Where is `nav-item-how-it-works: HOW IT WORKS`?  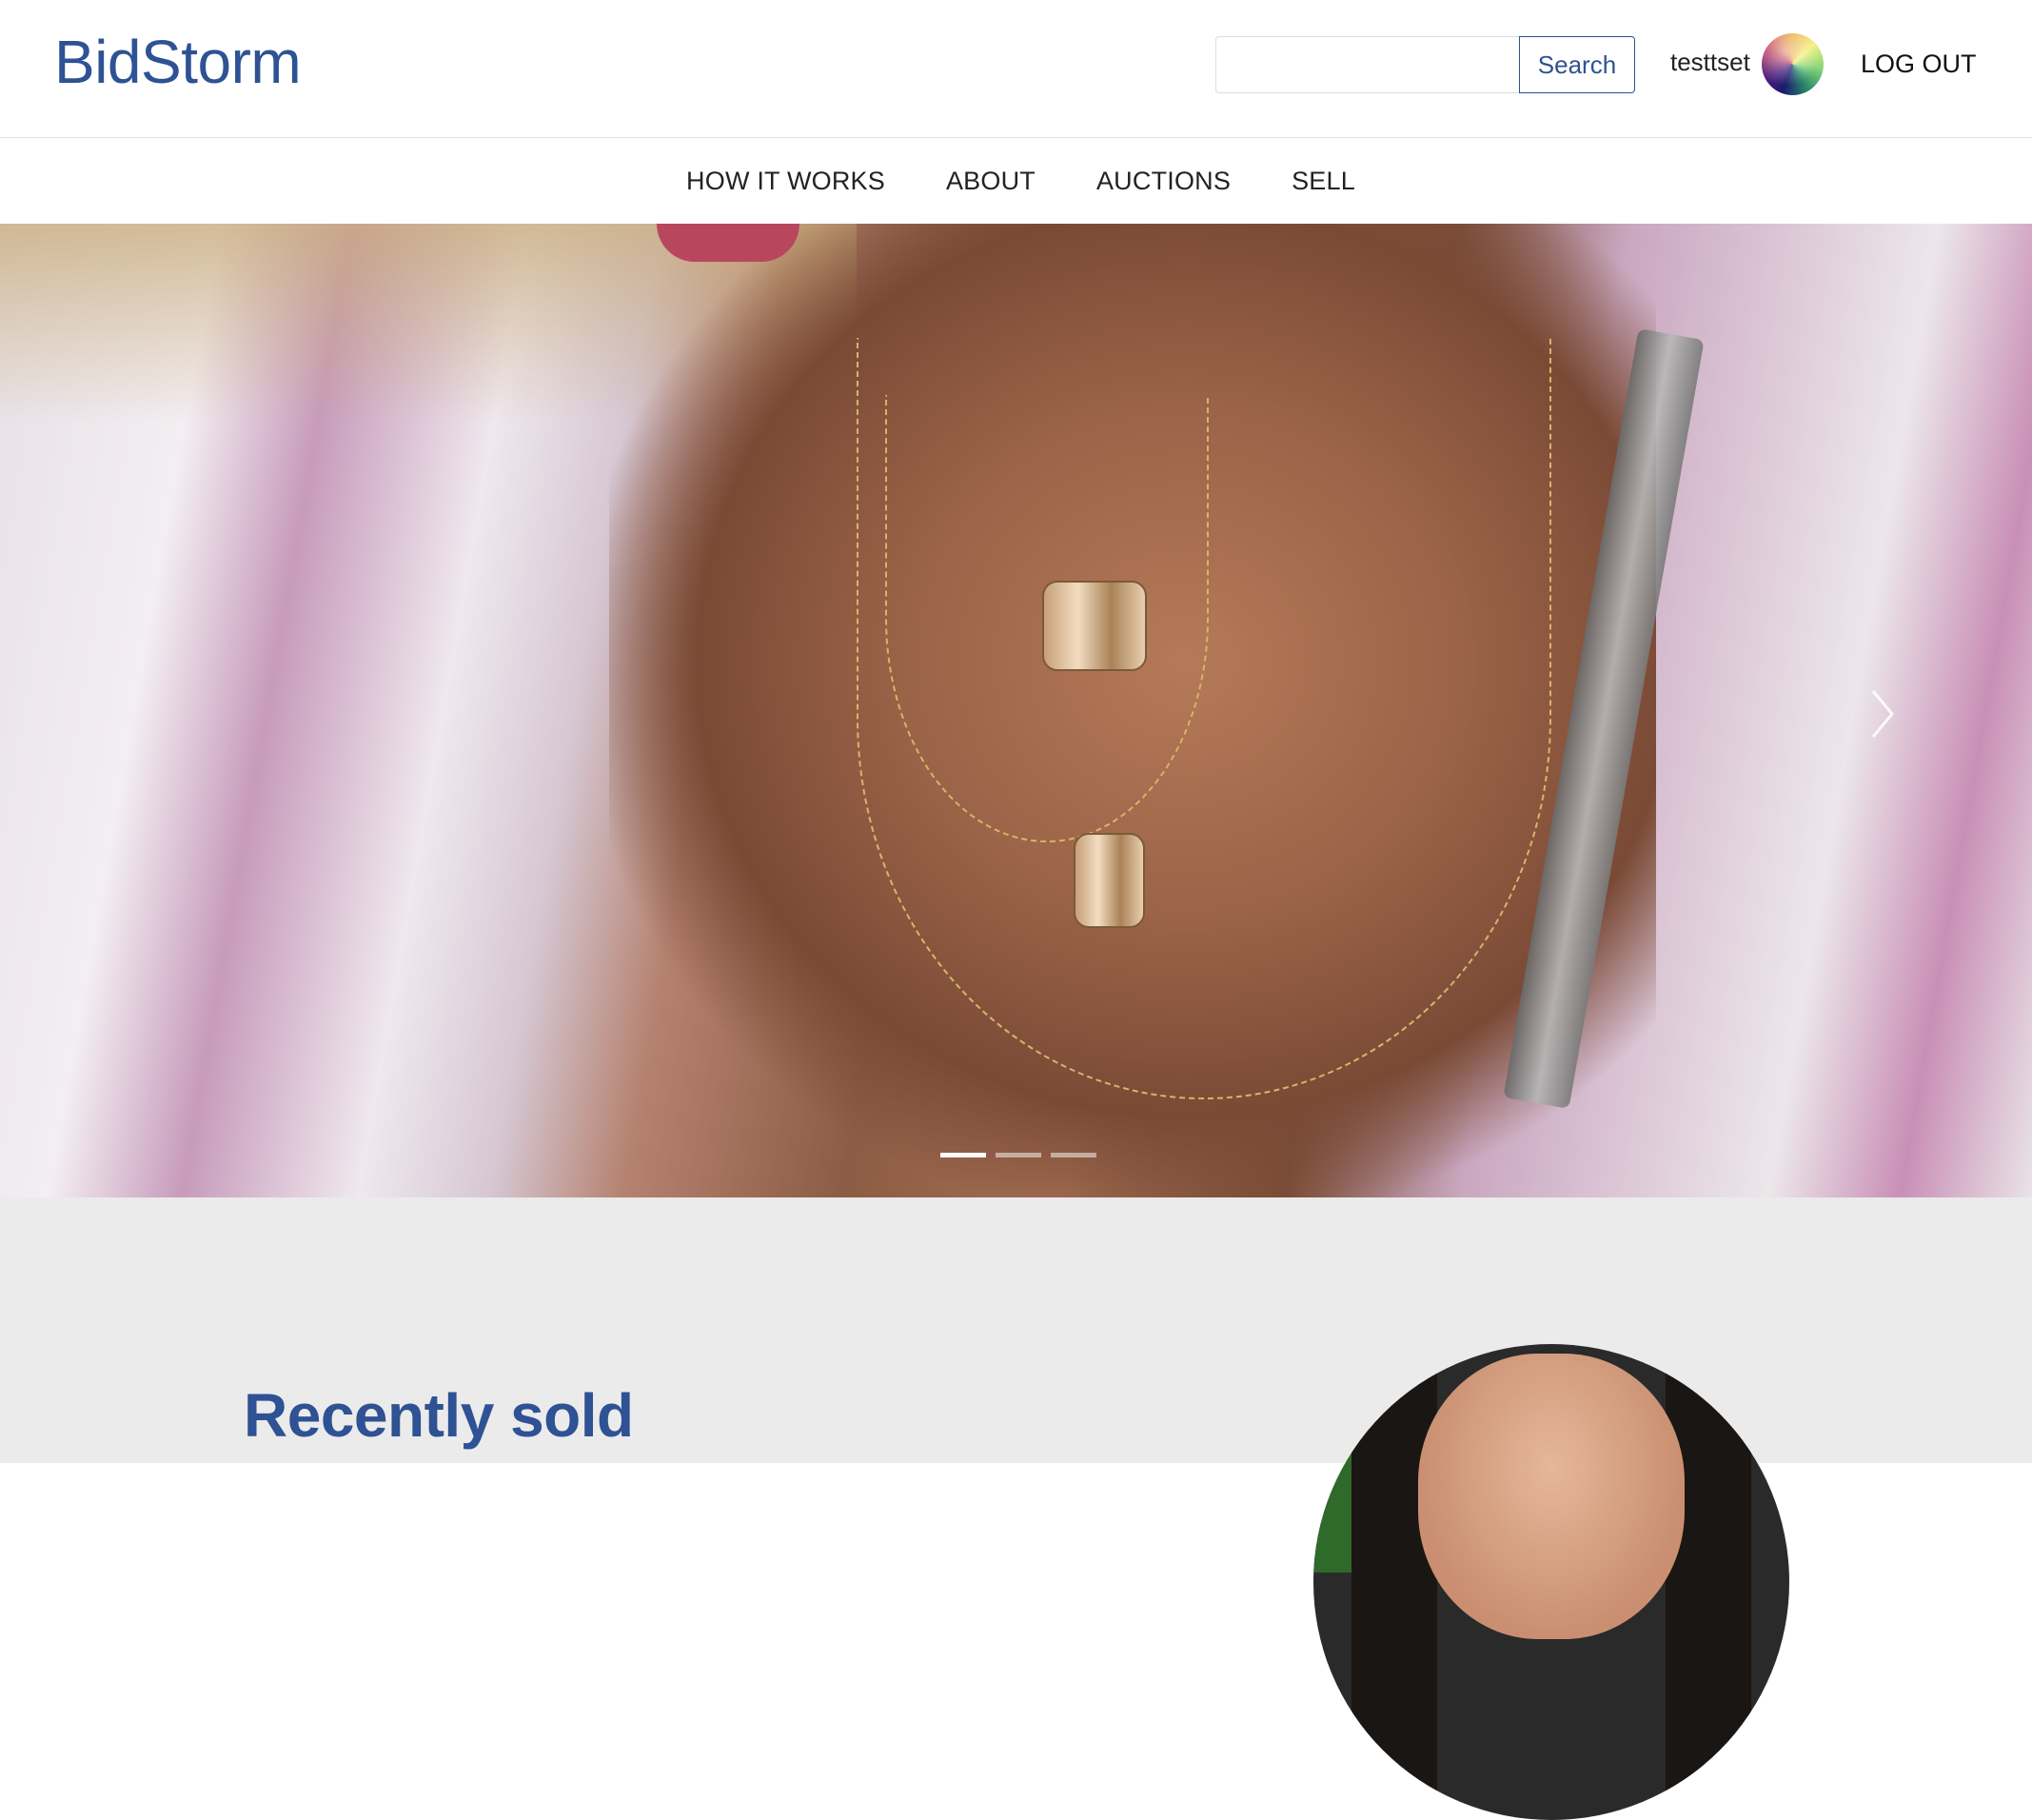 nav-item-how-it-works: HOW IT WORKS is located at coordinates (785, 181).